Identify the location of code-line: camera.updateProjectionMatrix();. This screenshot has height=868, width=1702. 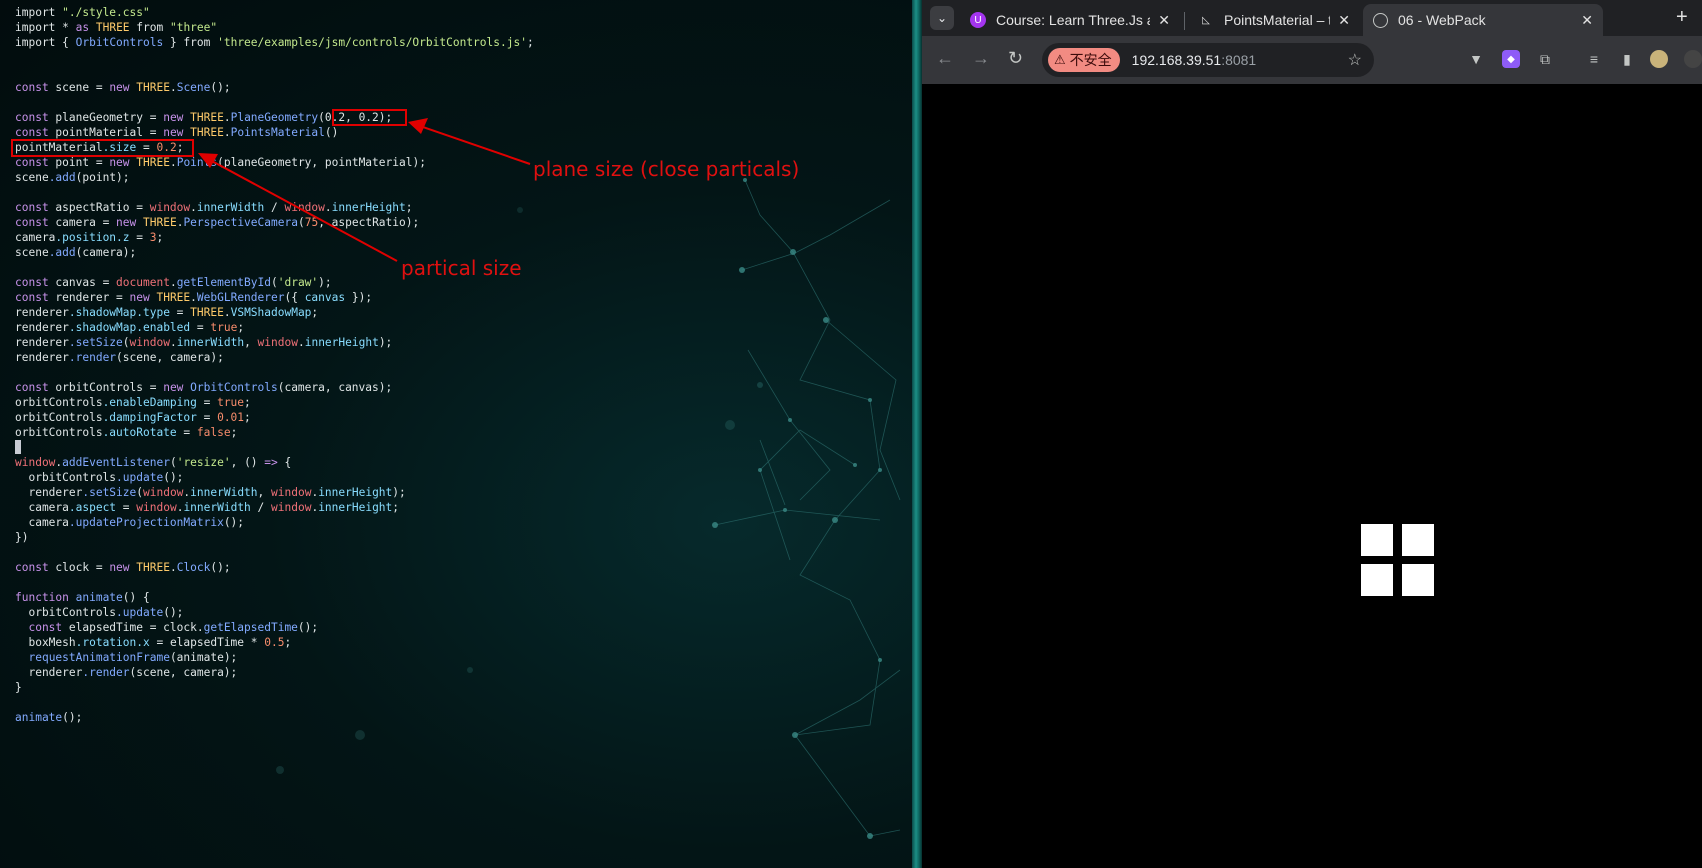
(274, 522).